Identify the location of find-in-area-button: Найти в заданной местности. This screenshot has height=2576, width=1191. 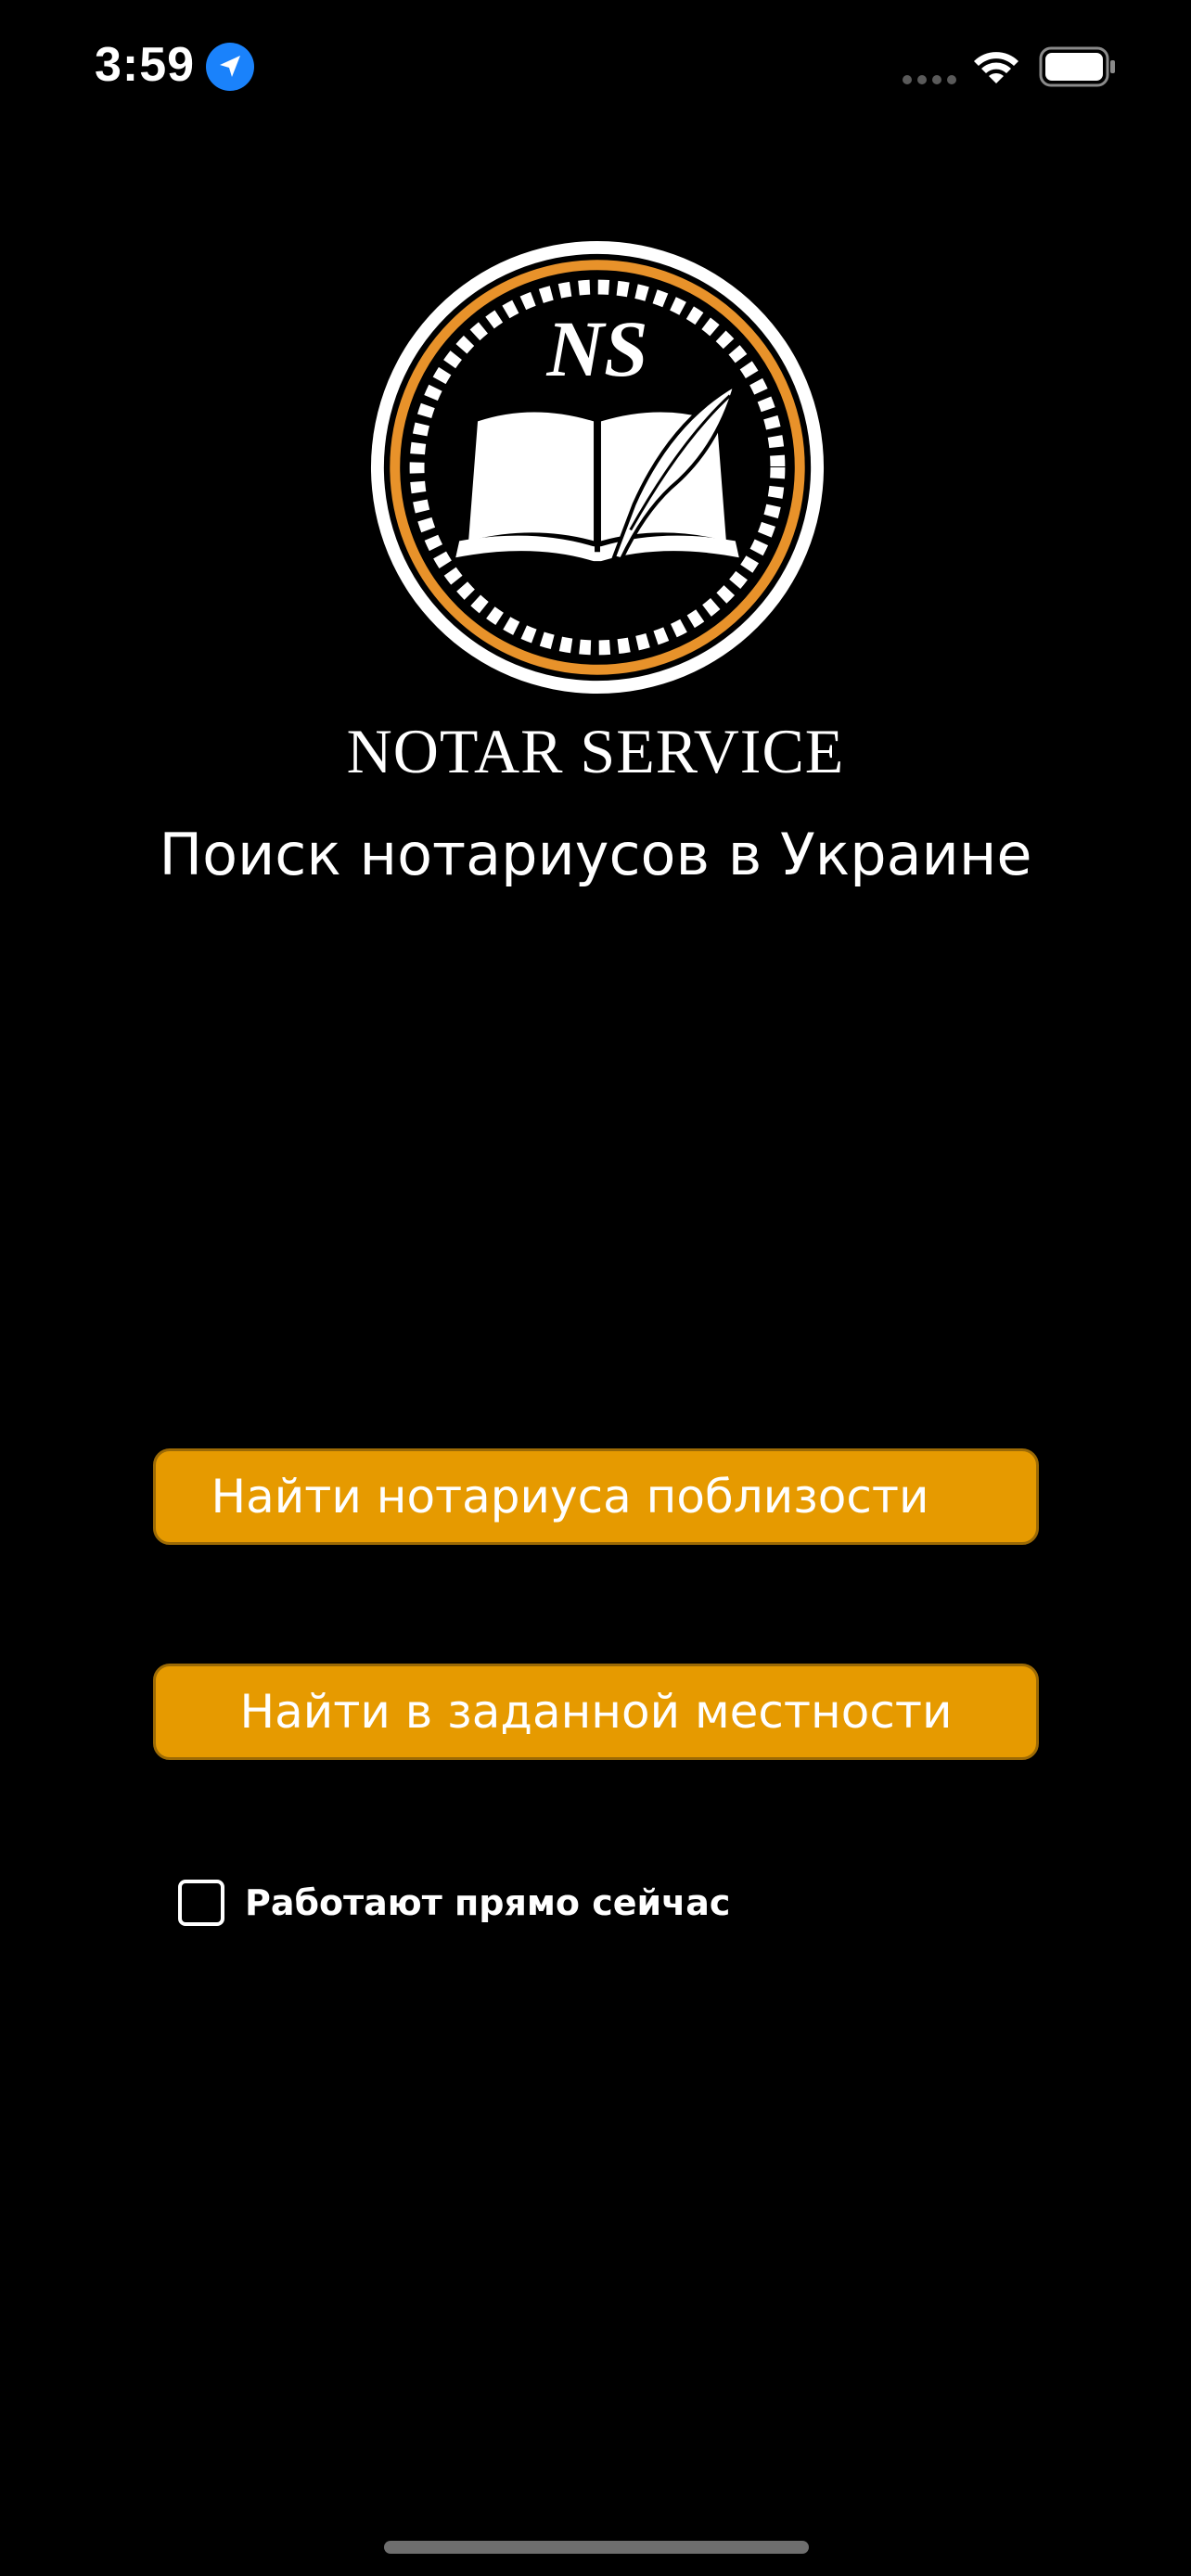
(596, 1712).